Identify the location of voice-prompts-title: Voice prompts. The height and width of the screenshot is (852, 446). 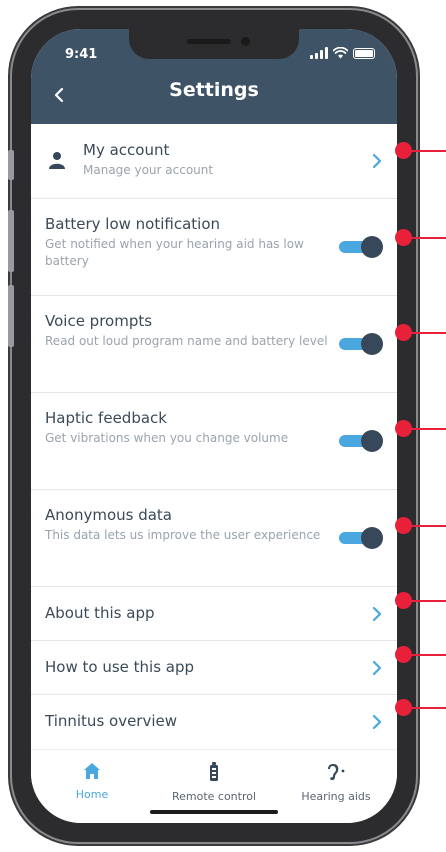
(99, 321).